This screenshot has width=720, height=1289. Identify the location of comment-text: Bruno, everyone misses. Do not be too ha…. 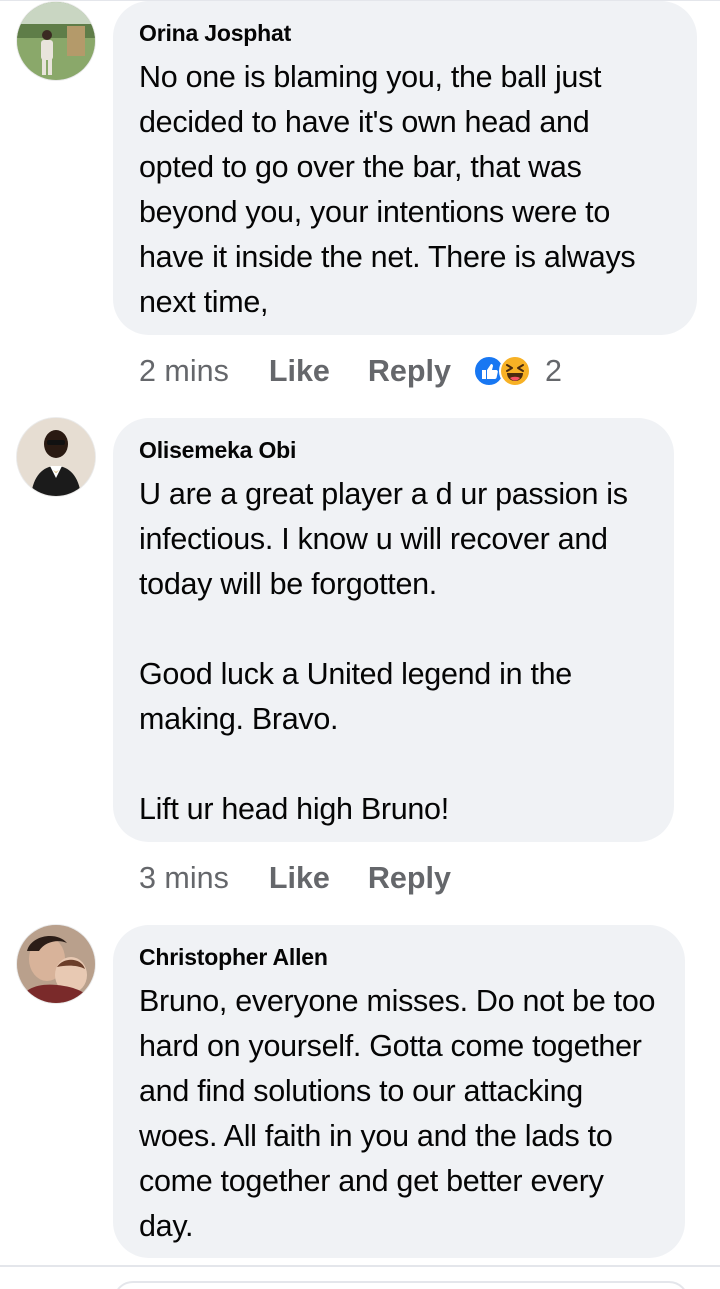
(397, 1113).